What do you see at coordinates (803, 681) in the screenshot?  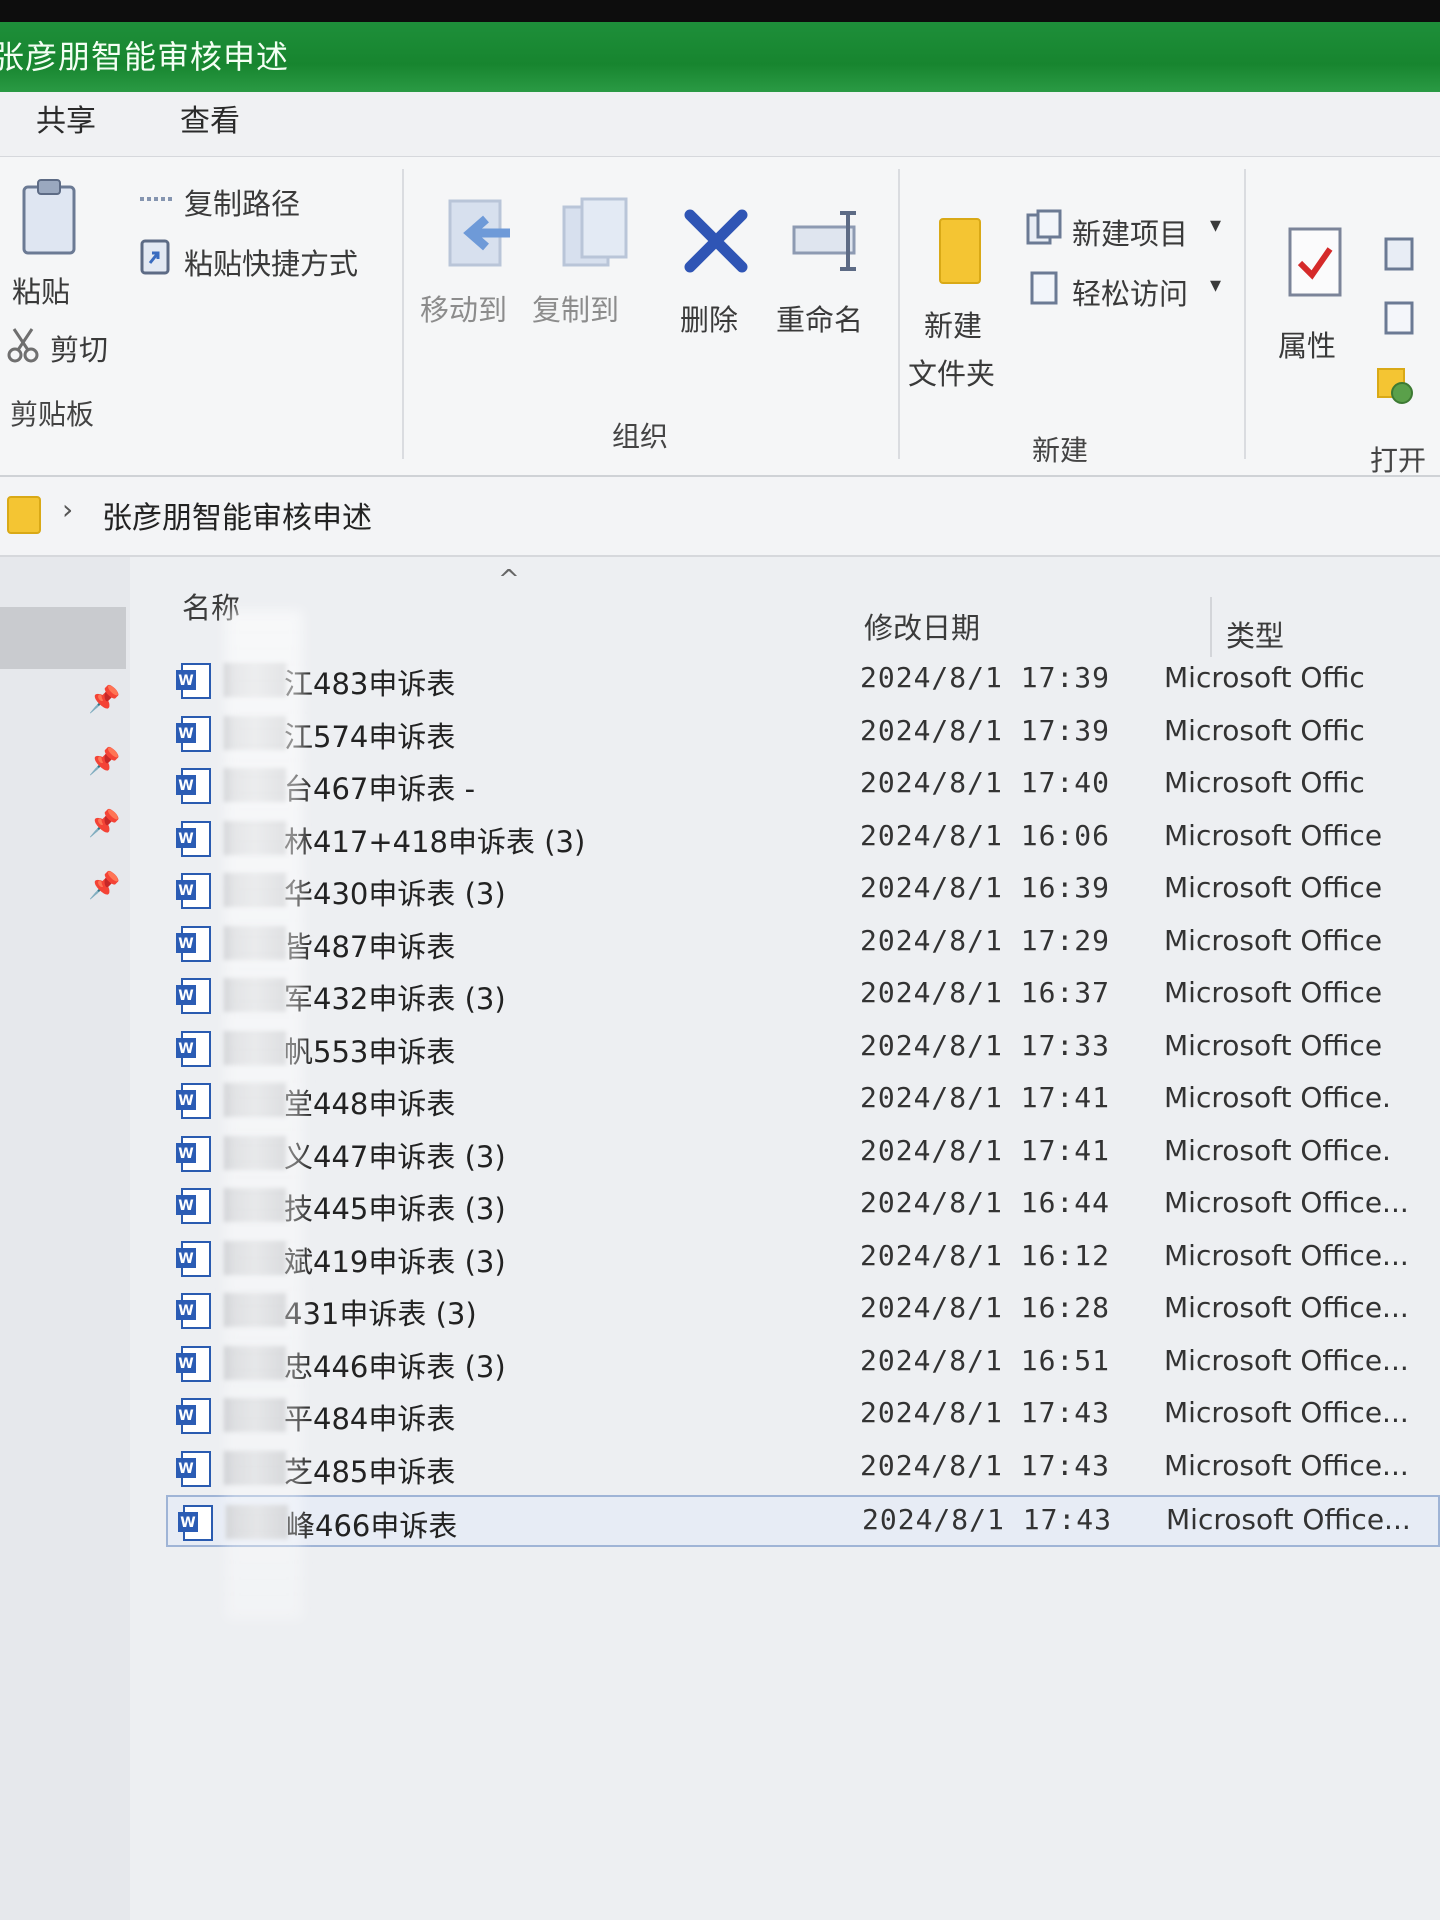 I see `file-row: W 江483申诉表 2024/8/1 17:39 Microsoft Offic` at bounding box center [803, 681].